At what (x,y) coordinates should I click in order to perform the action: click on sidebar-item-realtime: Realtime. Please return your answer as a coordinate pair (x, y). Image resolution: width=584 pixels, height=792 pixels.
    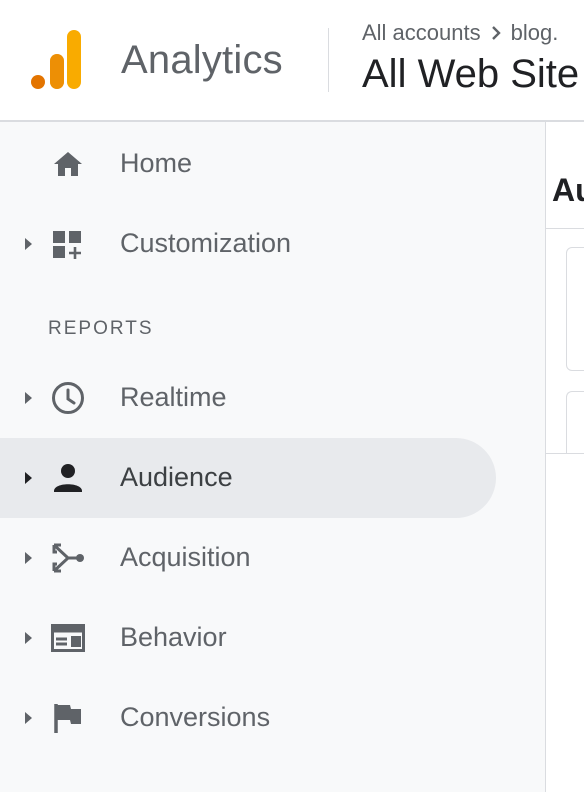
    Looking at the image, I should click on (248, 398).